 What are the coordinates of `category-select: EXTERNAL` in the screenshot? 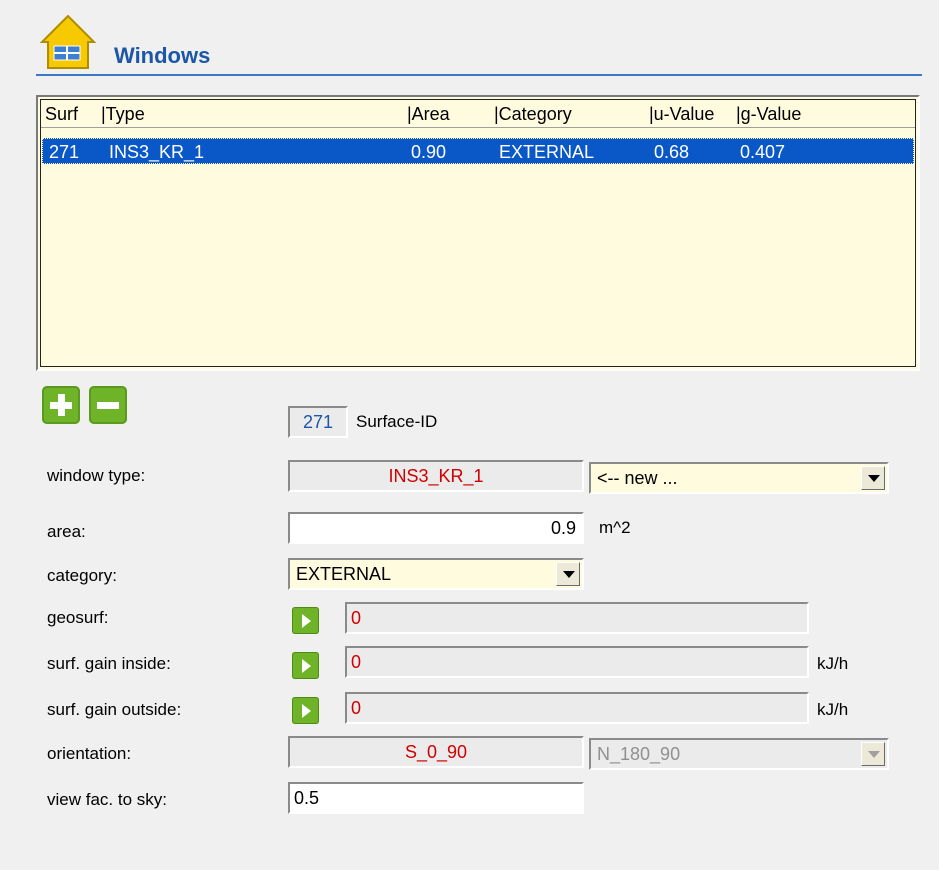 It's located at (436, 574).